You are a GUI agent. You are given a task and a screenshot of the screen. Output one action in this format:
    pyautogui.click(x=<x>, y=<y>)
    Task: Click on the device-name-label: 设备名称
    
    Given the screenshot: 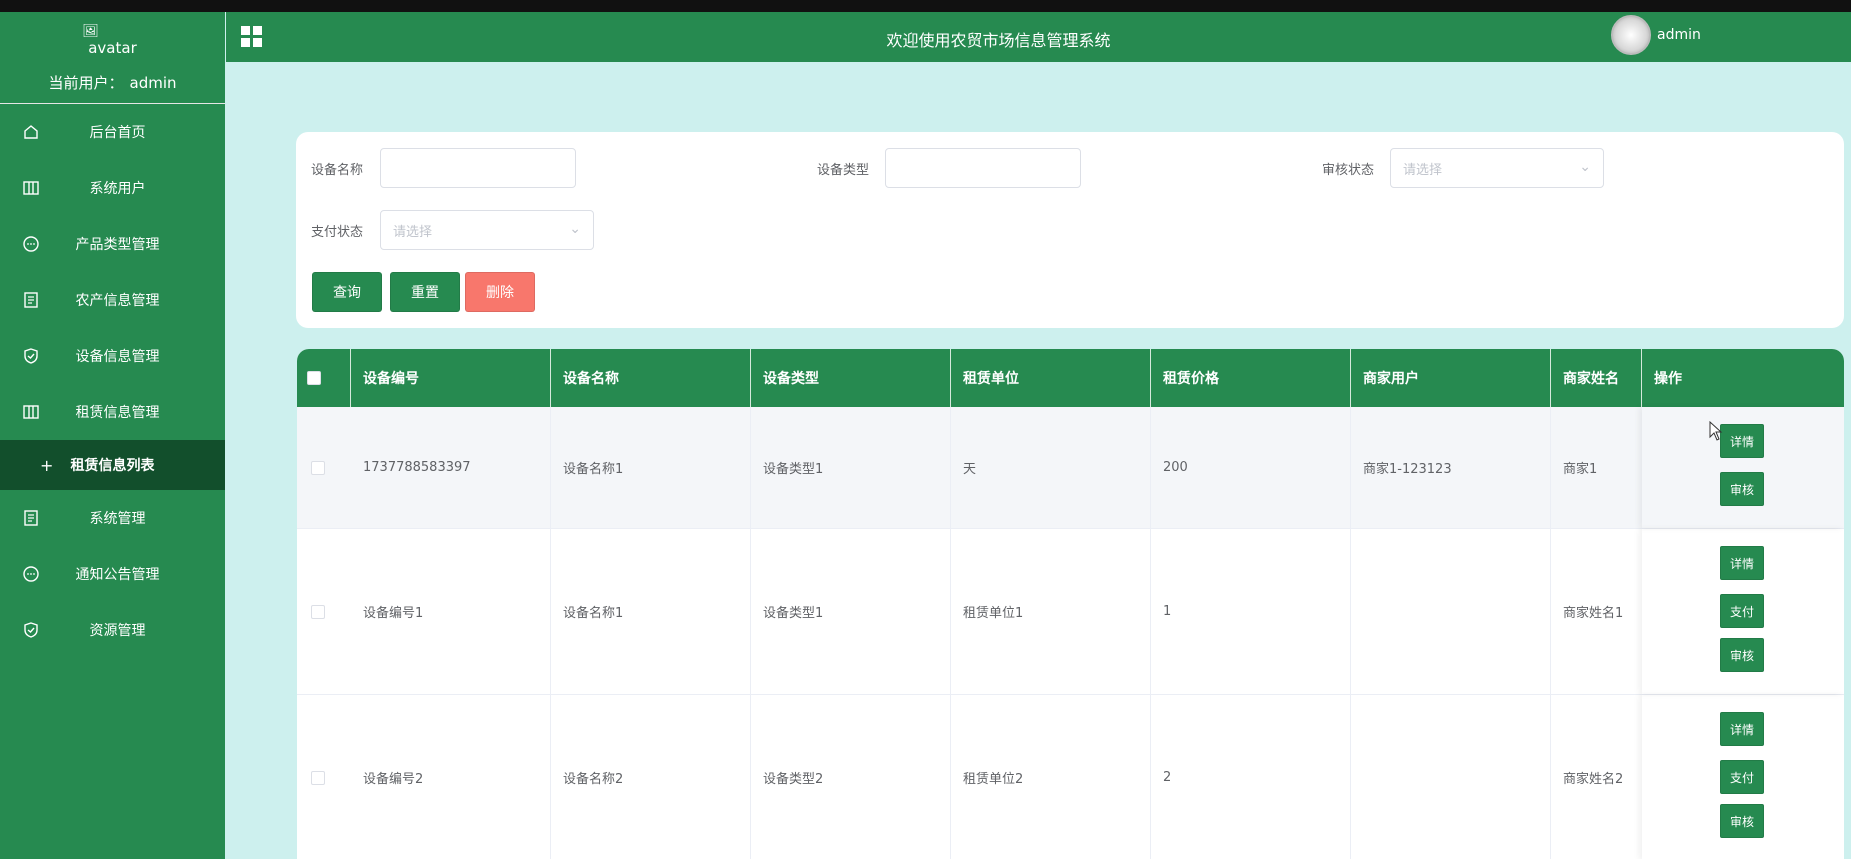 What is the action you would take?
    pyautogui.click(x=337, y=170)
    